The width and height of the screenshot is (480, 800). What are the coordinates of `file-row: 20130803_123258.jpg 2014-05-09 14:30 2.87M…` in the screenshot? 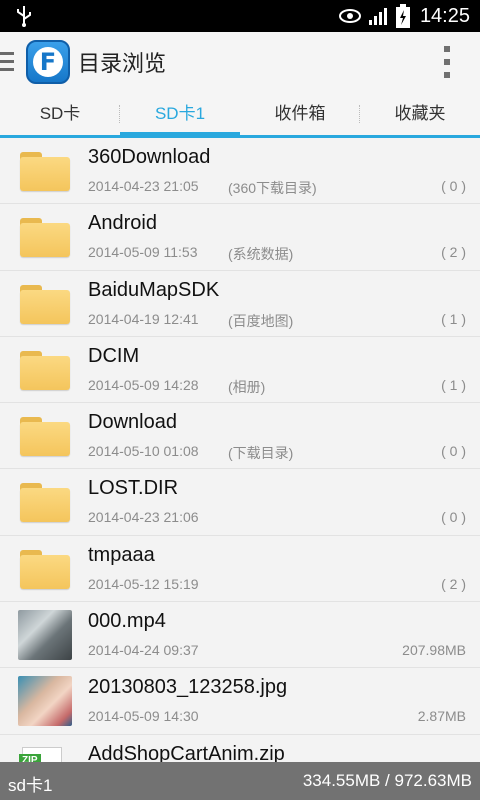 It's located at (240, 701).